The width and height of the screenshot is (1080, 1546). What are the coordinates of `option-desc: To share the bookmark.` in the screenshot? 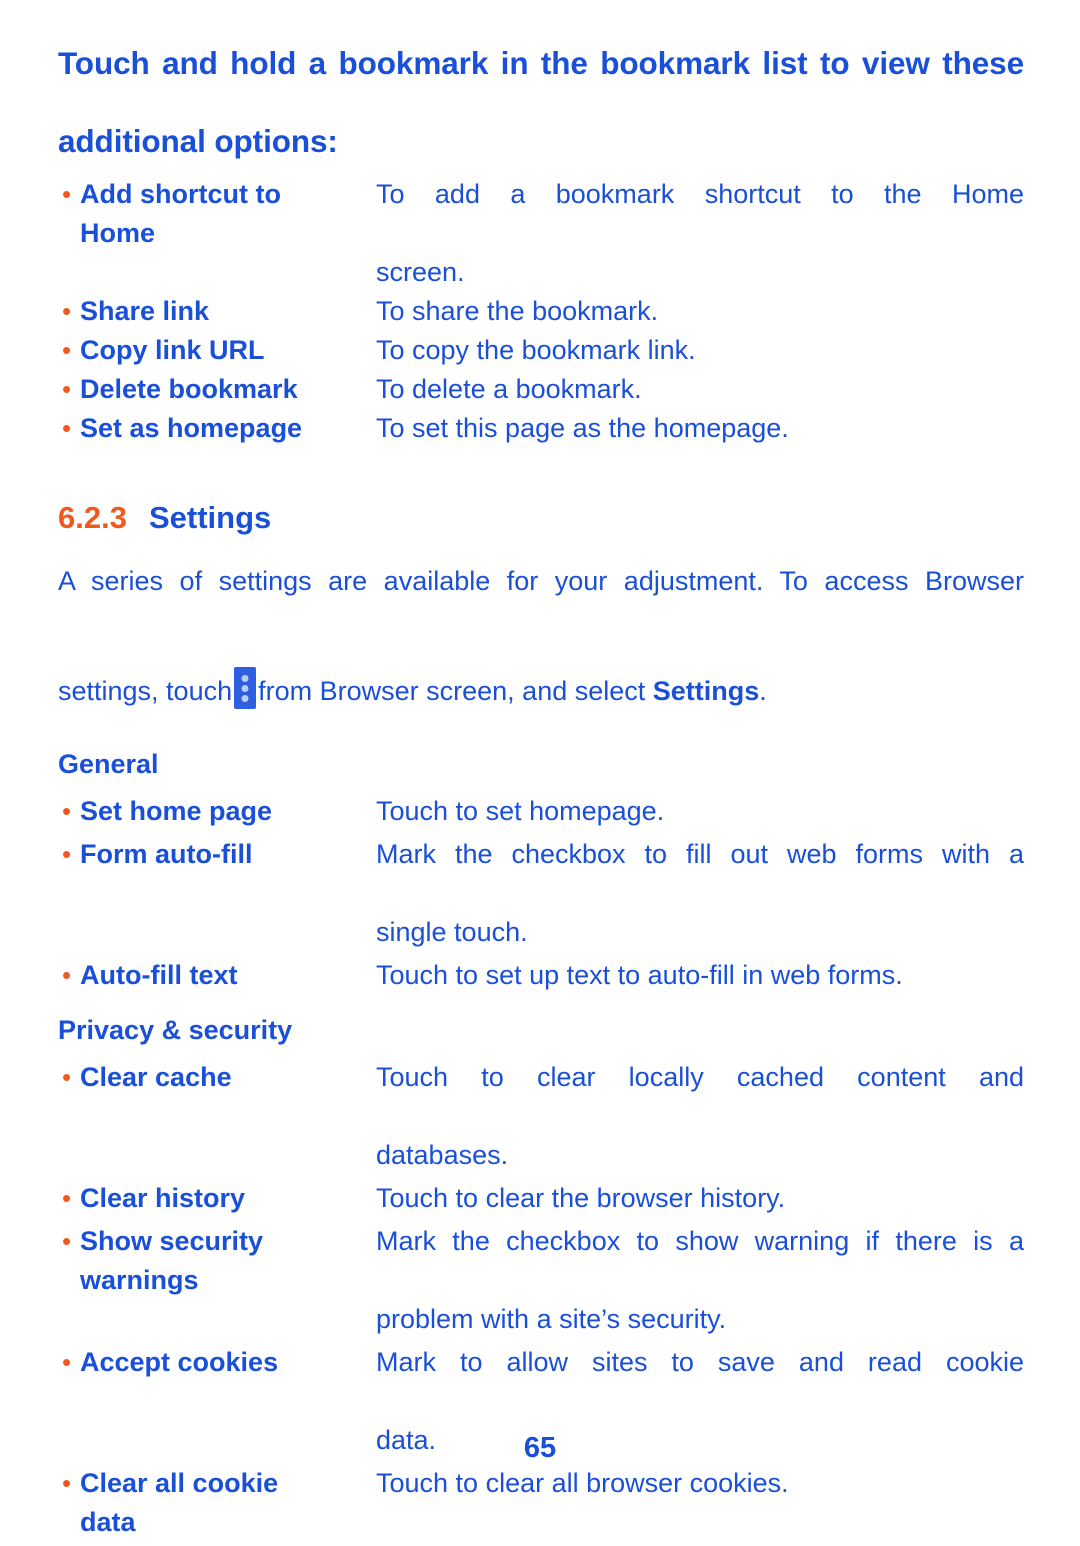 It's located at (517, 311).